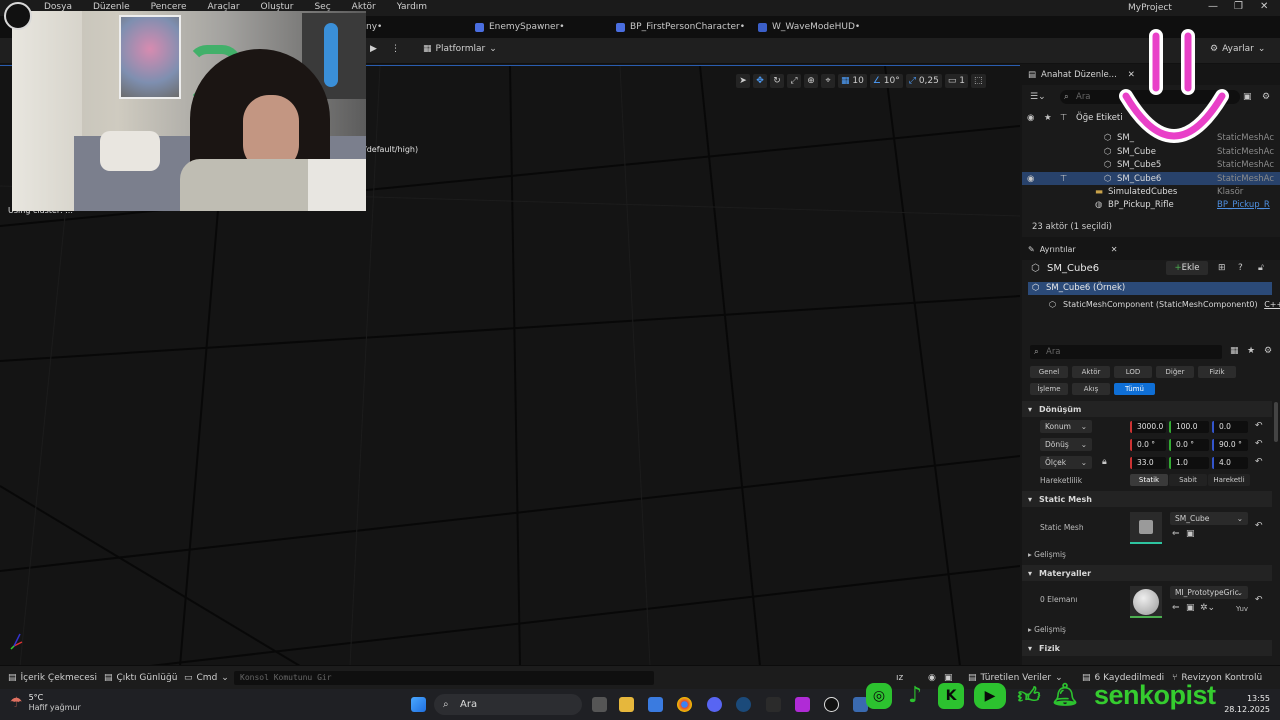 This screenshot has width=1280, height=720. What do you see at coordinates (1066, 462) in the screenshot?
I see `scale-dropdown: Ölçek ⌄` at bounding box center [1066, 462].